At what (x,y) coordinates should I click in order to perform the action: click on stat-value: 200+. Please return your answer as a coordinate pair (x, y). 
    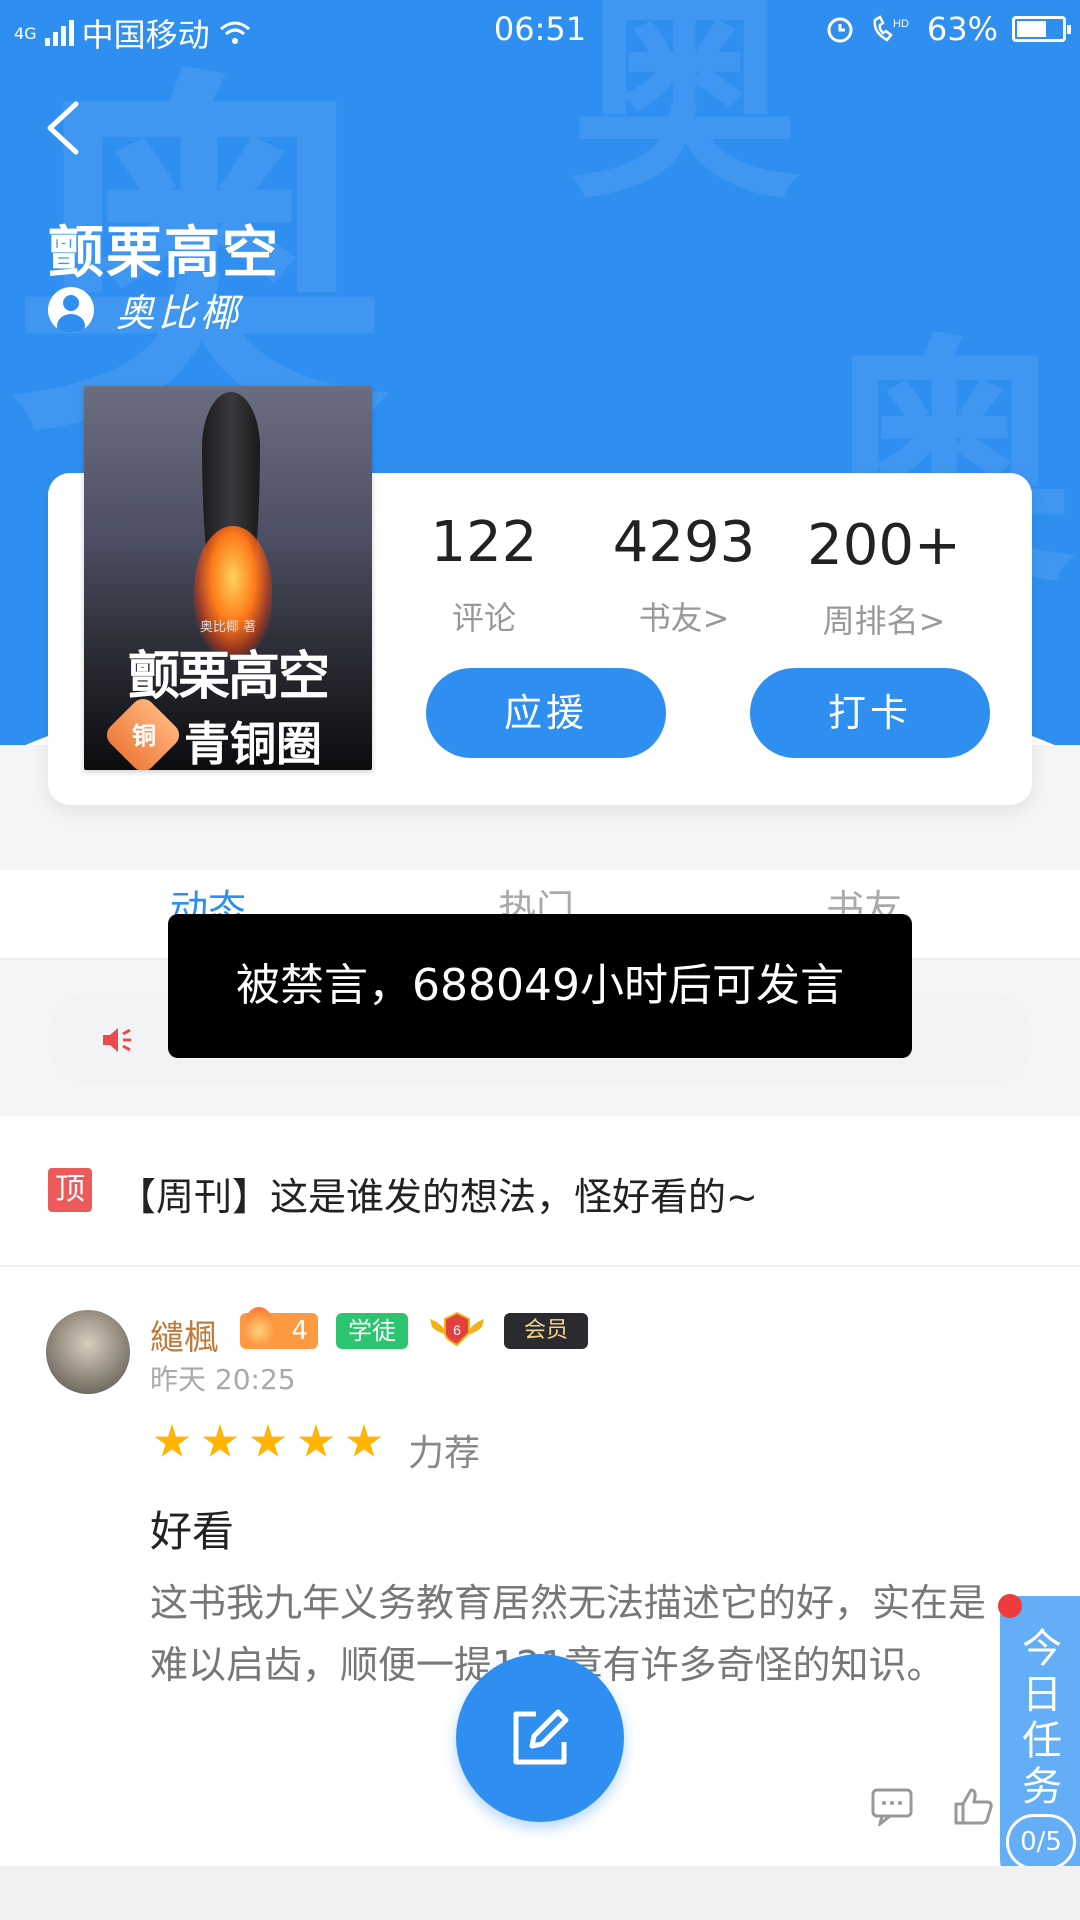
    Looking at the image, I should click on (884, 545).